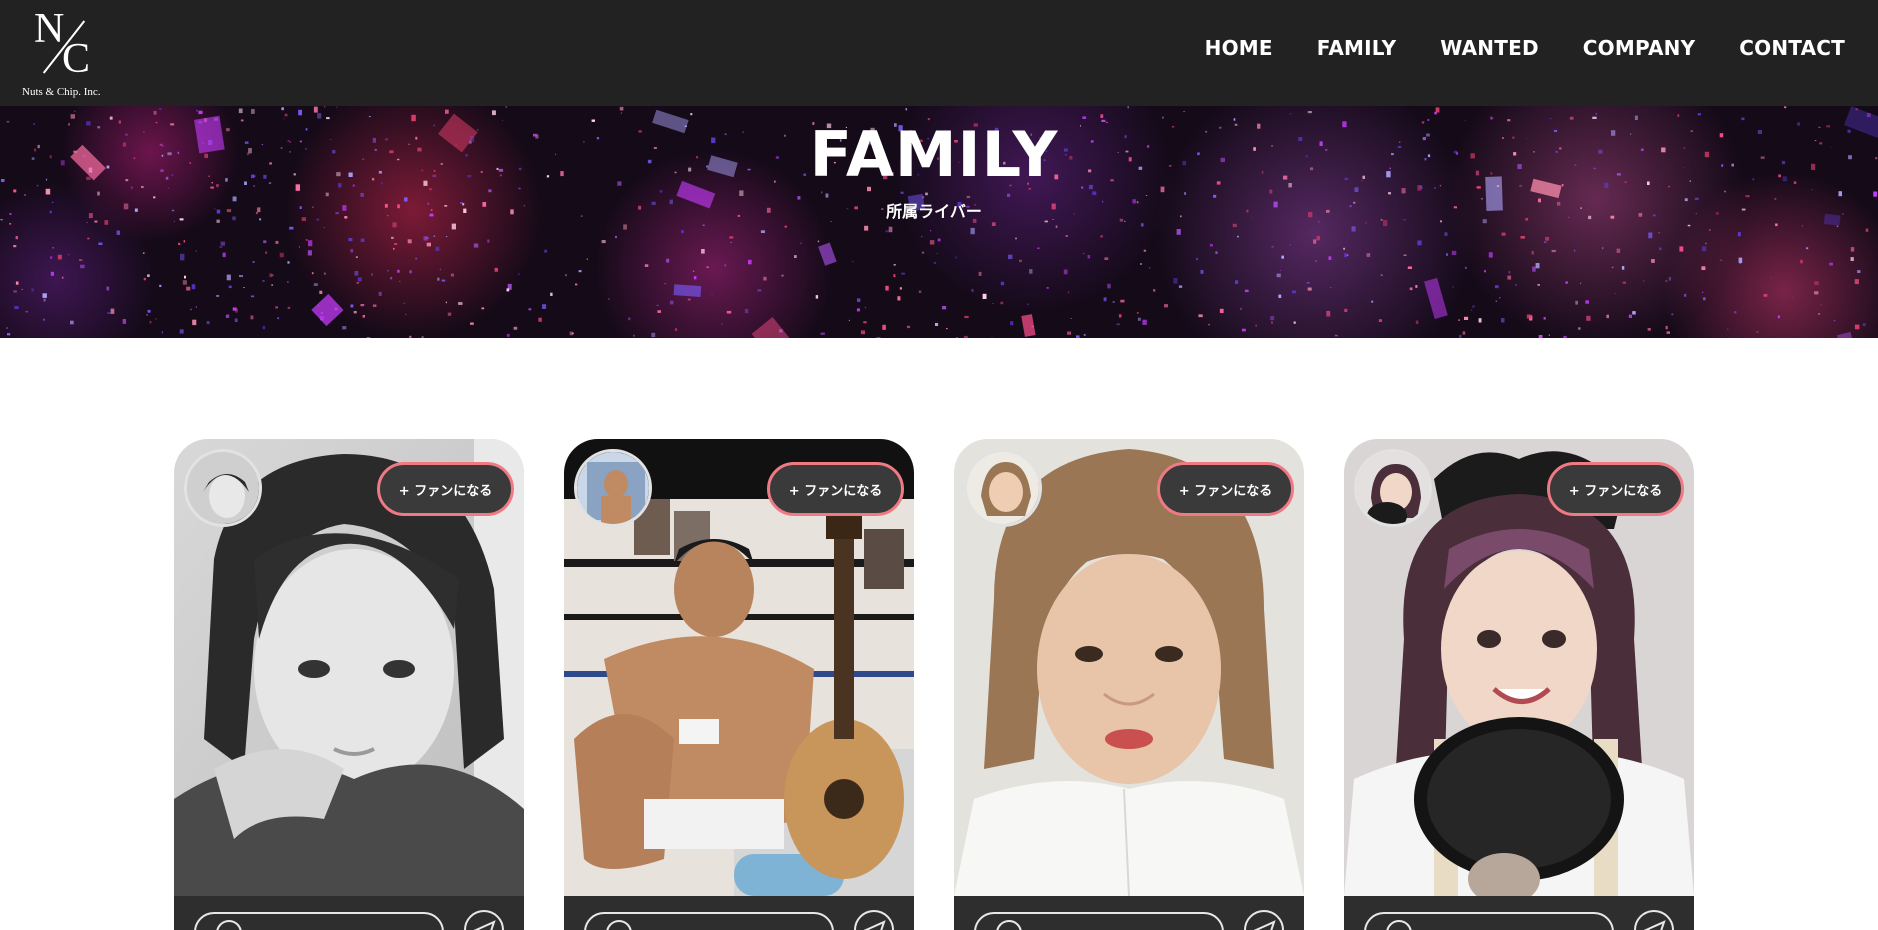 The height and width of the screenshot is (930, 1878). I want to click on nav-company: COMPANY, so click(1639, 48).